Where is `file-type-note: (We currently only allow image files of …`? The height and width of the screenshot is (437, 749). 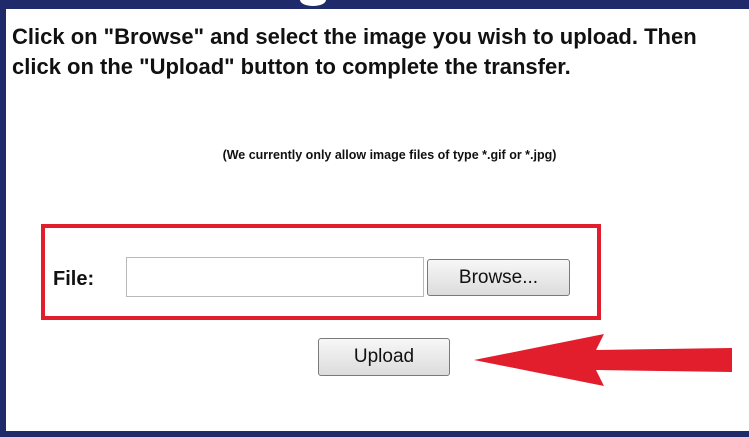
file-type-note: (We currently only allow image files of … is located at coordinates (389, 155).